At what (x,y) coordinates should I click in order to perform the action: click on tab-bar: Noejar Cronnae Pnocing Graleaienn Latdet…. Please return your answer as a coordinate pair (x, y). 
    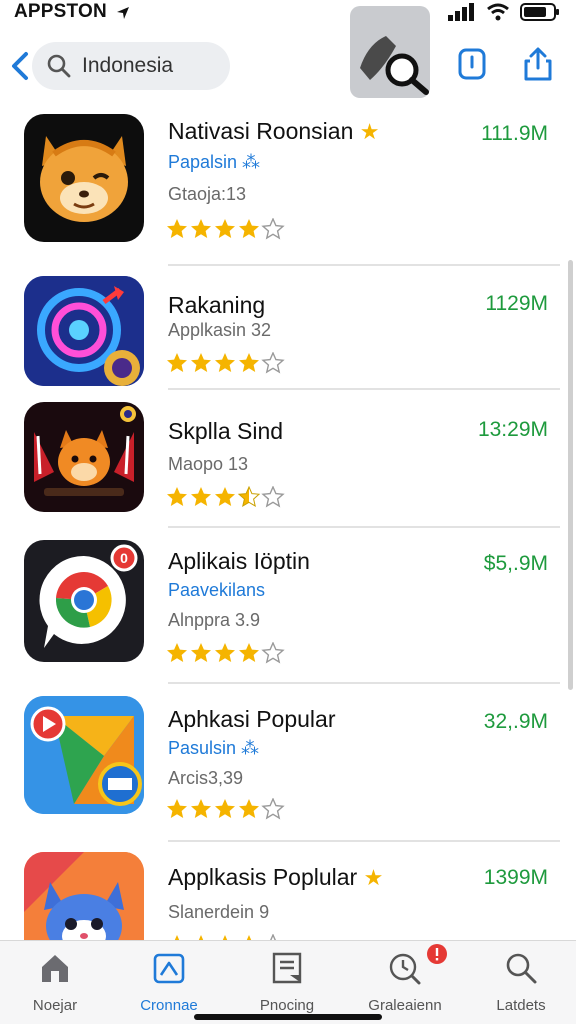
    Looking at the image, I should click on (288, 982).